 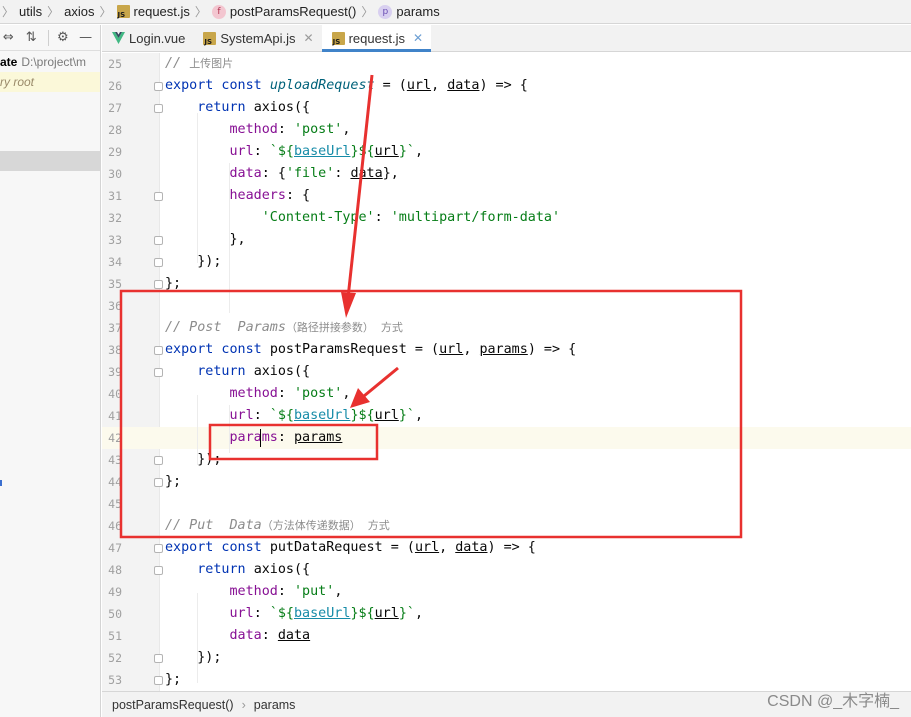 What do you see at coordinates (53, 12) in the screenshot?
I see `chevron-right-icon: 〉` at bounding box center [53, 12].